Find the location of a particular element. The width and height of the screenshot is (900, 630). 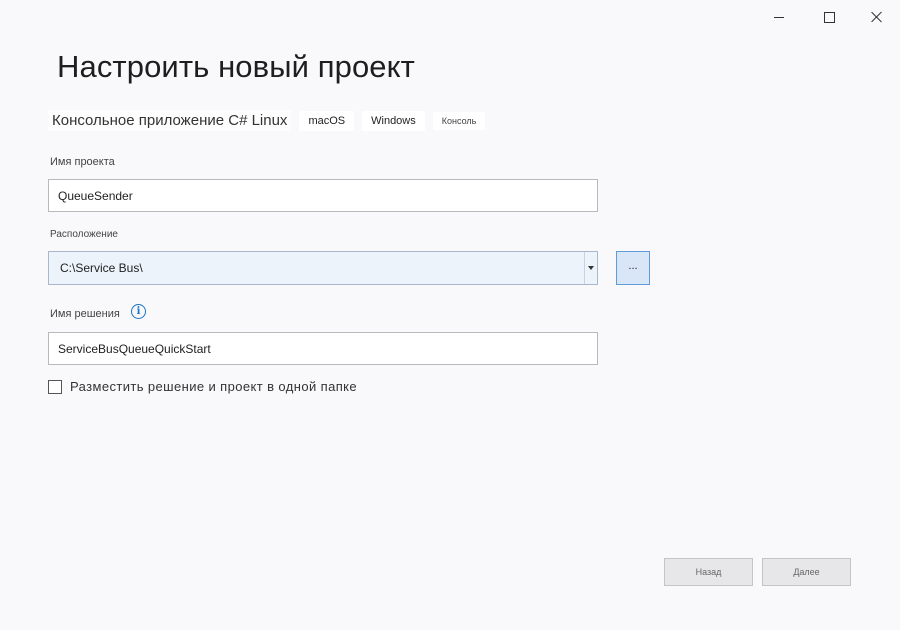

maximize-icon is located at coordinates (829, 17).